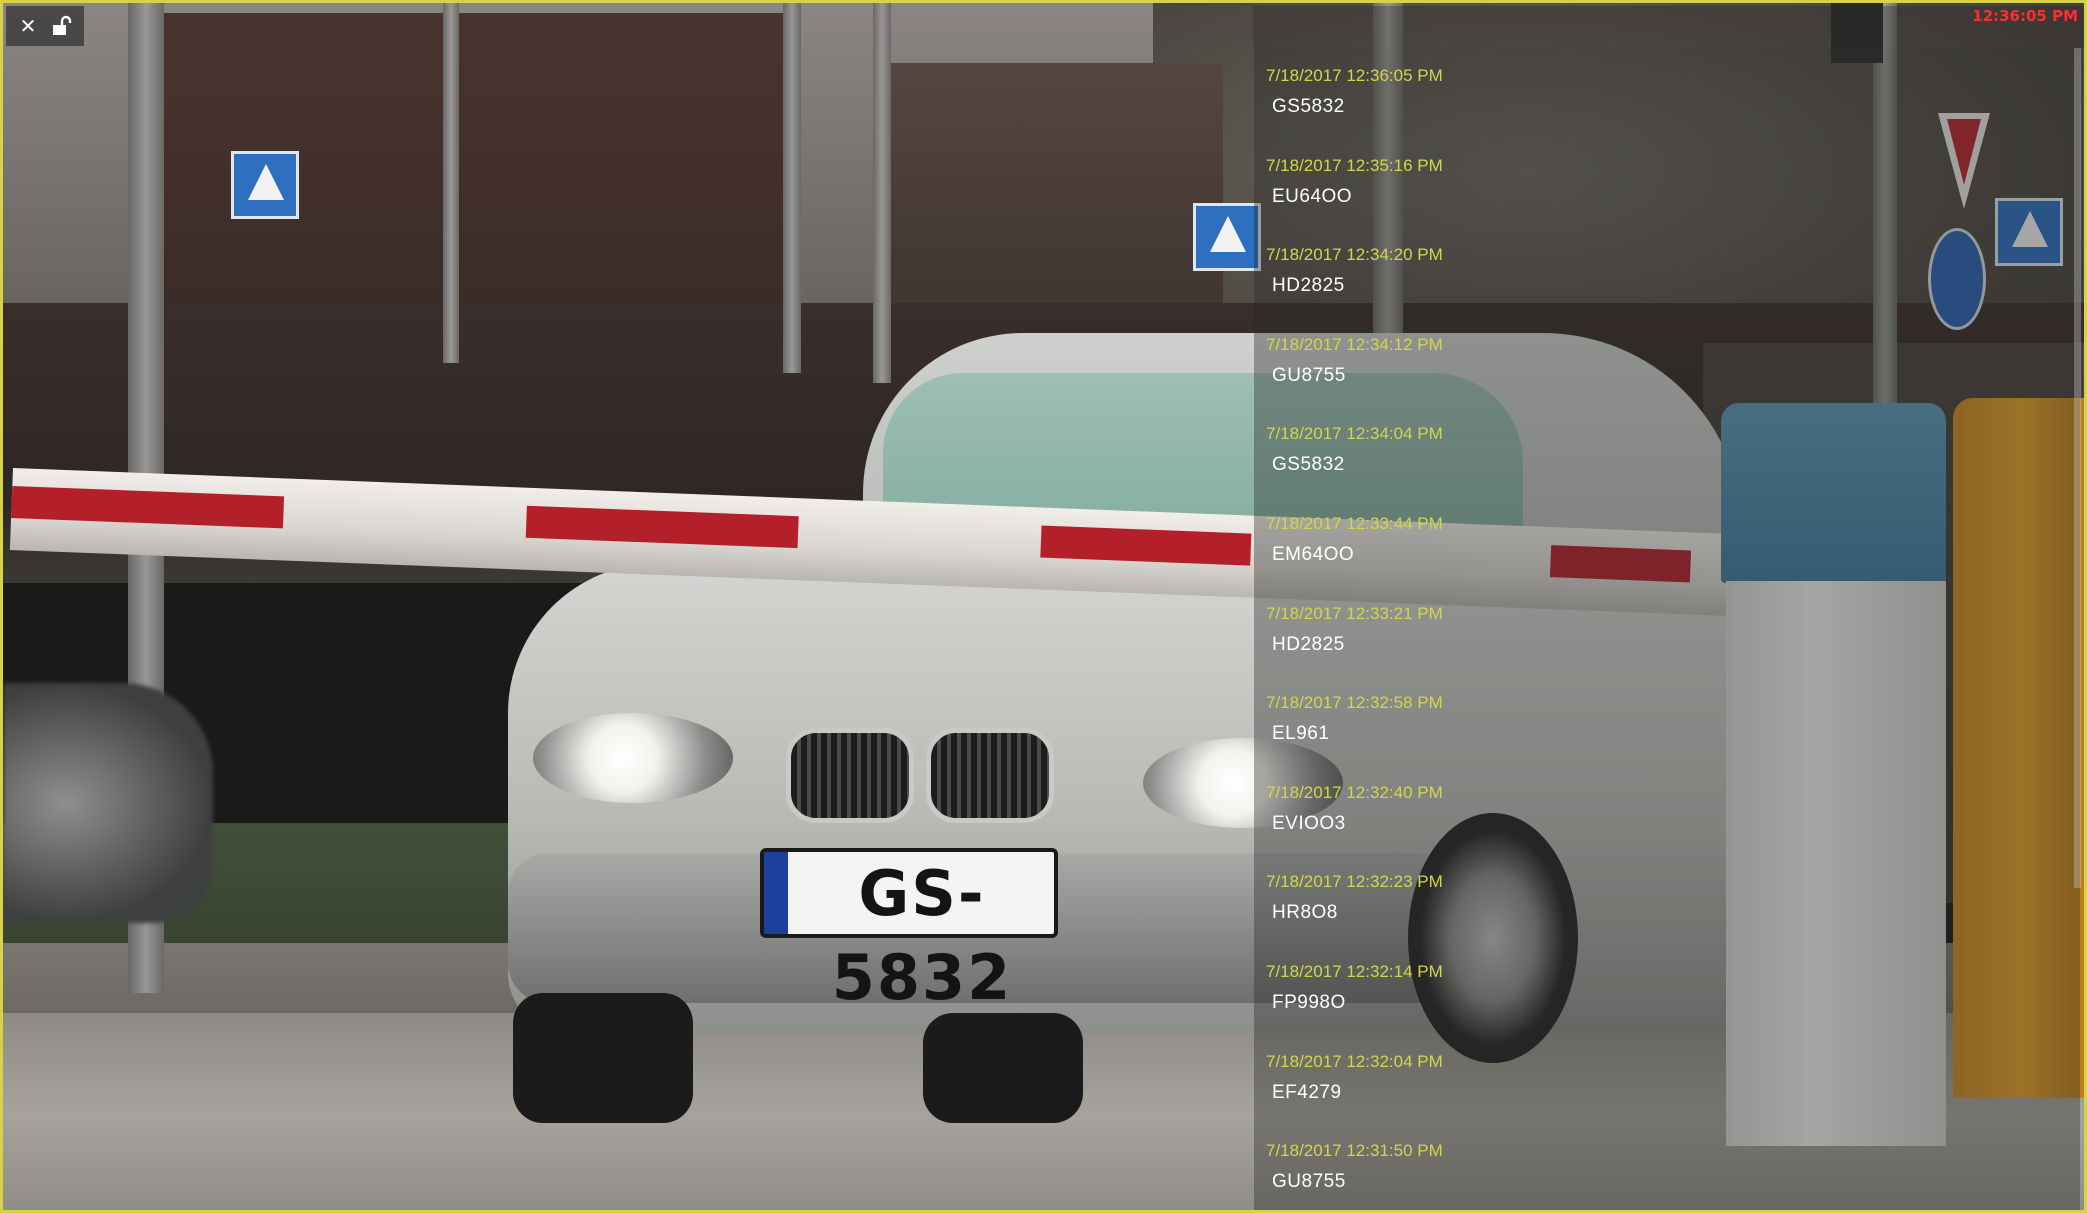 The image size is (2087, 1213). I want to click on plate-log-time: 7/18/2017 12:33:44 PM, so click(1354, 523).